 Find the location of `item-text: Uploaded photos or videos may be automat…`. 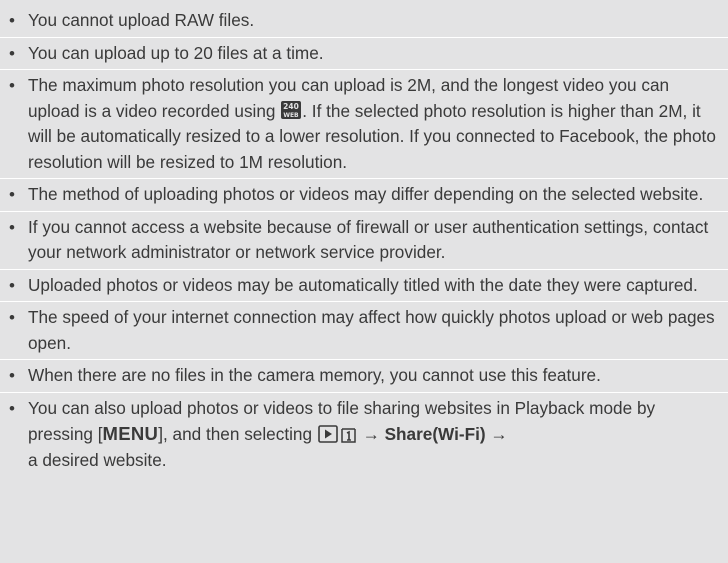

item-text: Uploaded photos or videos may be automat… is located at coordinates (363, 284).